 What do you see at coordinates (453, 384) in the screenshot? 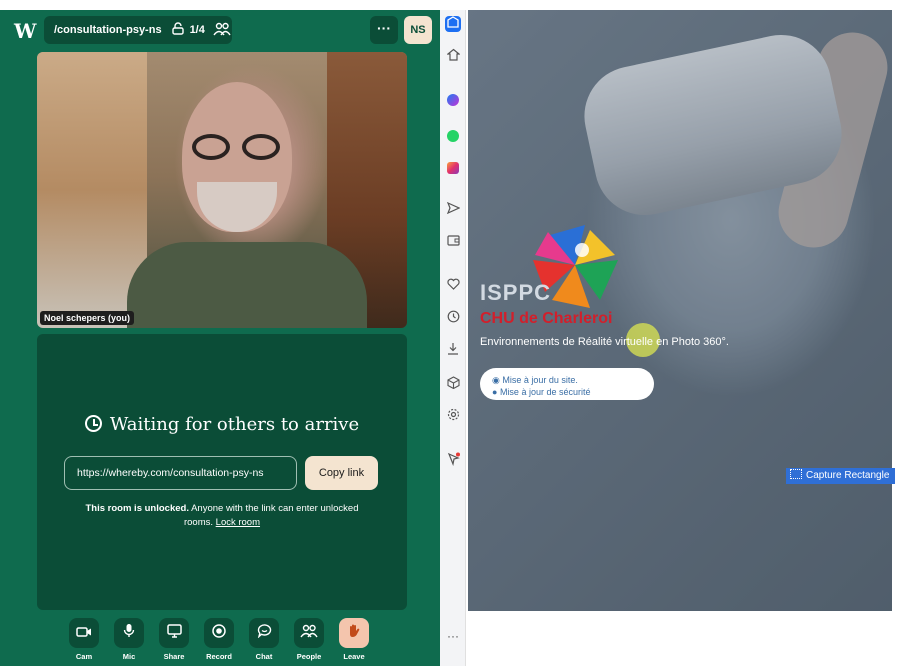
I see `cube-icon` at bounding box center [453, 384].